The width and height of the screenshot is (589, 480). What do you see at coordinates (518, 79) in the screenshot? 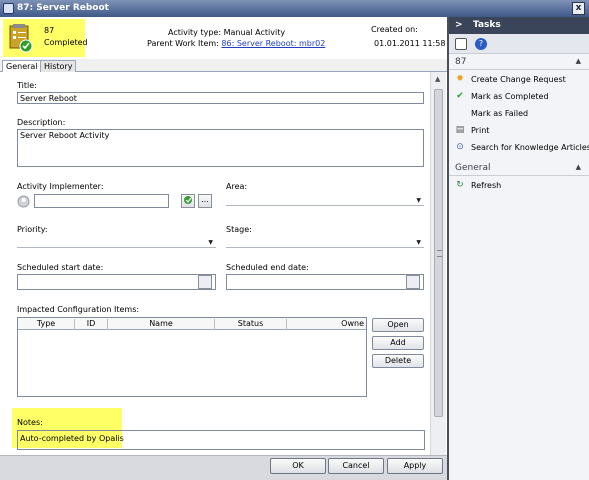
I see `task-label: Create Change Request` at bounding box center [518, 79].